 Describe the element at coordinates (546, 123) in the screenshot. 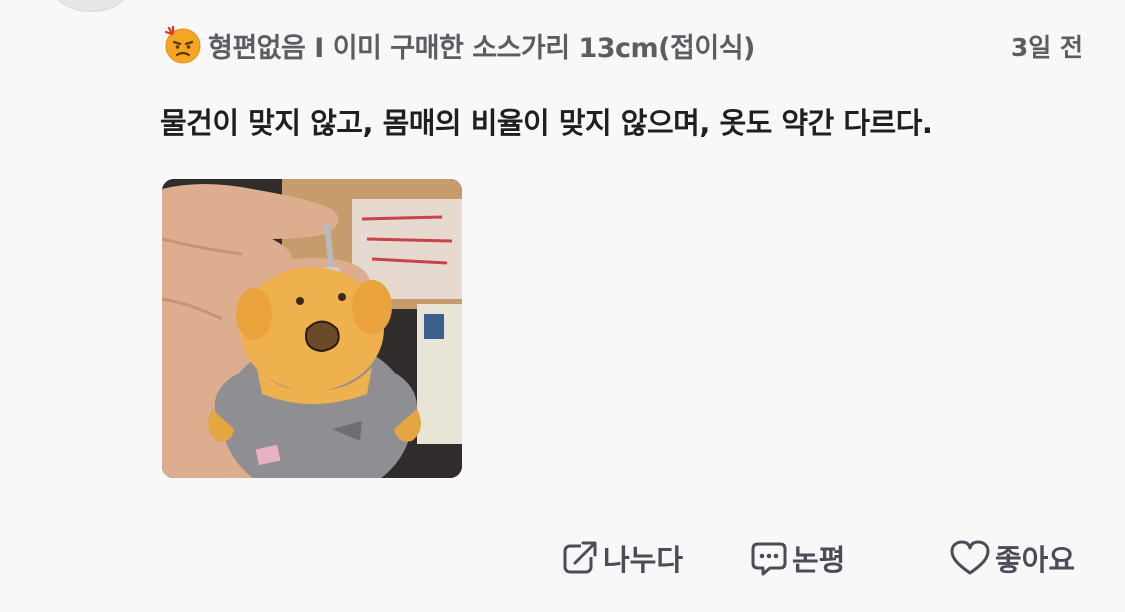

I see `review-body-text: 물건이 맞지 않고, 몸매의 비율이 맞지 않으며, 옷도 약간 다르다.` at that location.